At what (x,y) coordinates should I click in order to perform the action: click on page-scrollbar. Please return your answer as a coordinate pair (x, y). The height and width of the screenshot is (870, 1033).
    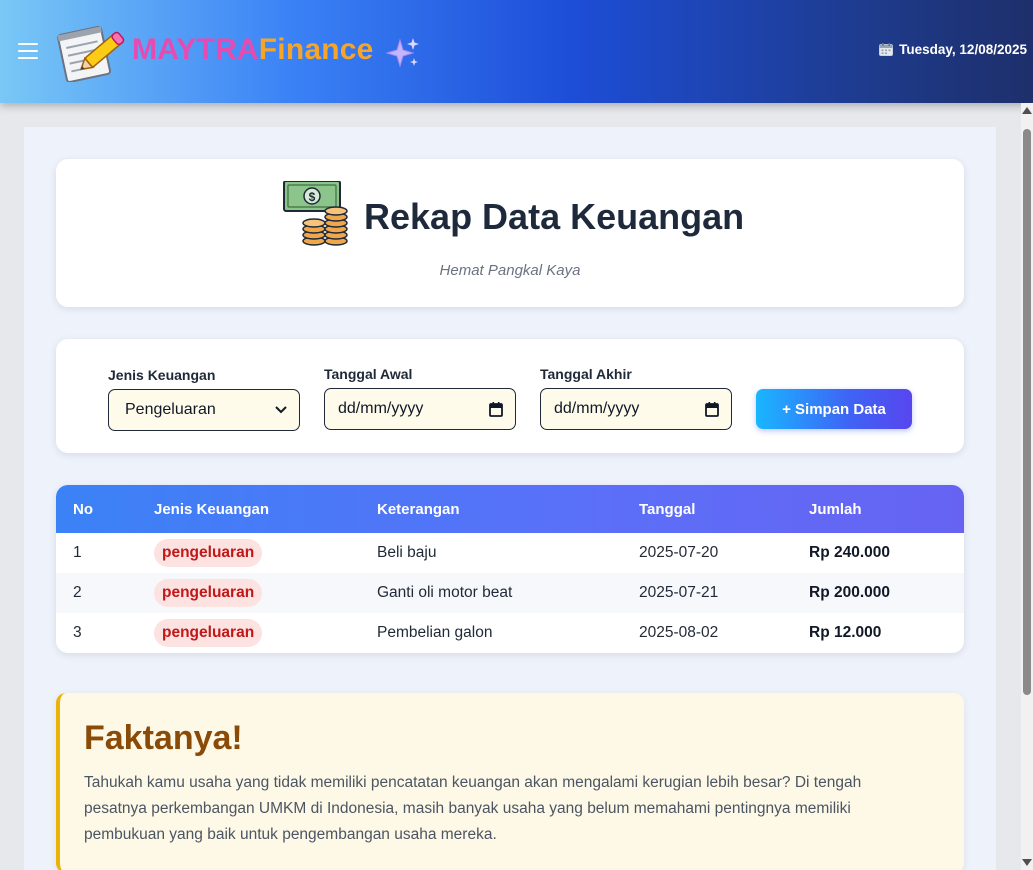
    Looking at the image, I should click on (1027, 486).